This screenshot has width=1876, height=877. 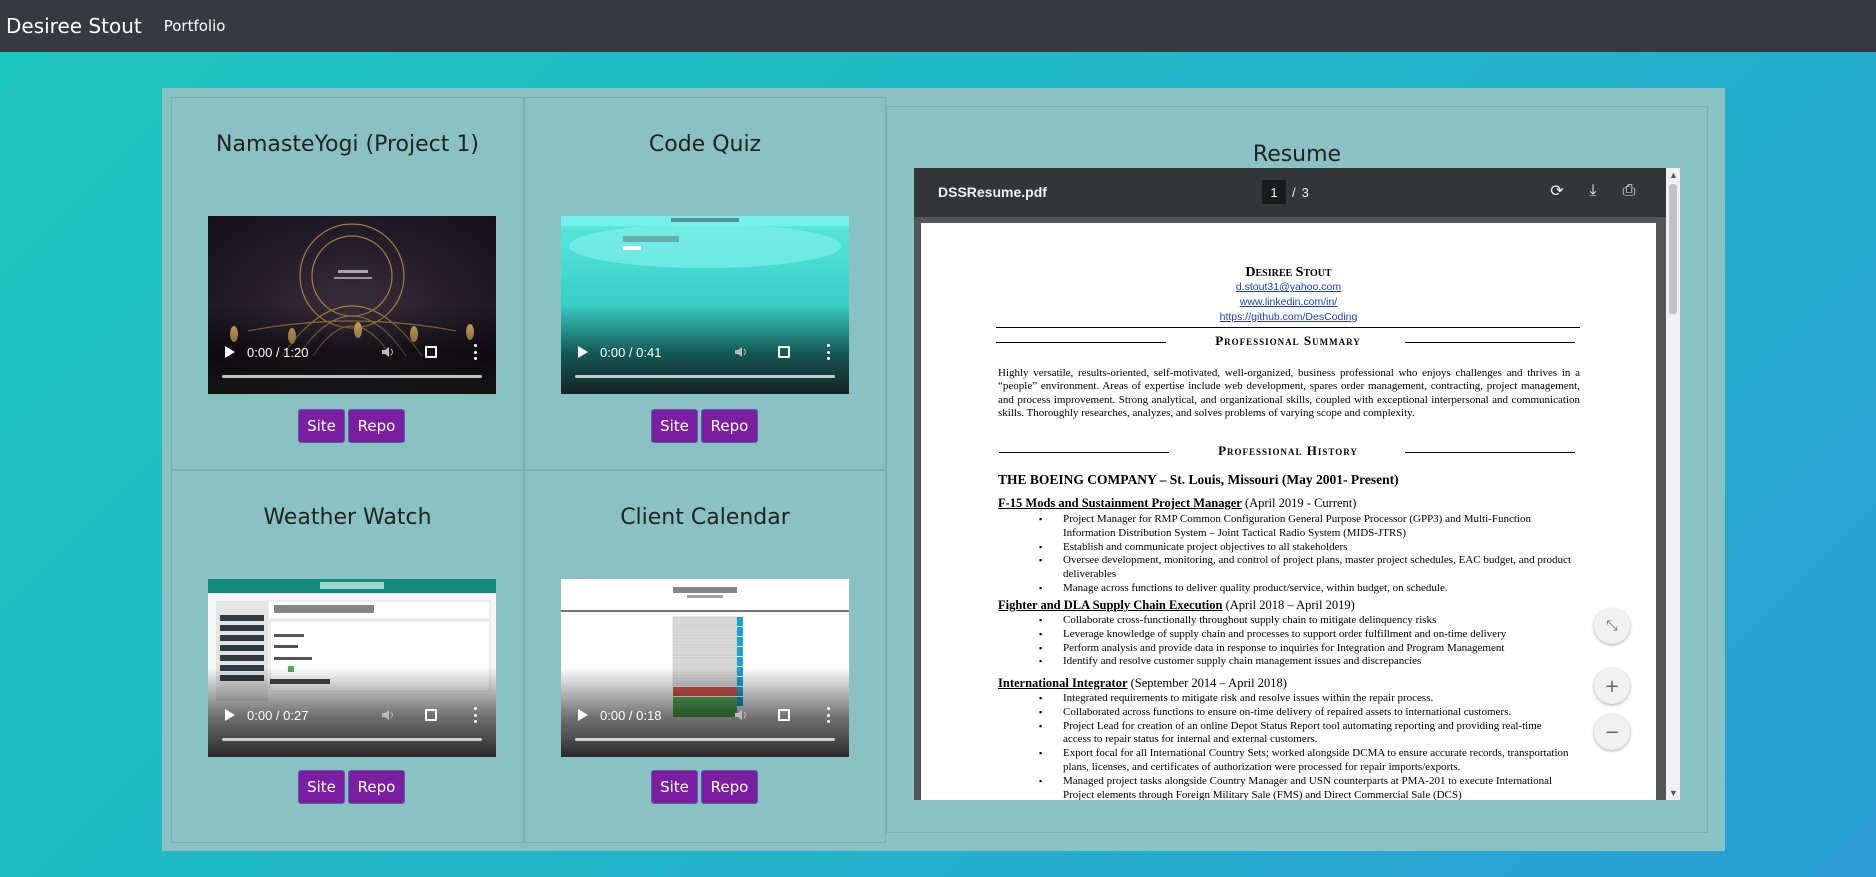 What do you see at coordinates (74, 26) in the screenshot?
I see `brand-link: Desiree Stout` at bounding box center [74, 26].